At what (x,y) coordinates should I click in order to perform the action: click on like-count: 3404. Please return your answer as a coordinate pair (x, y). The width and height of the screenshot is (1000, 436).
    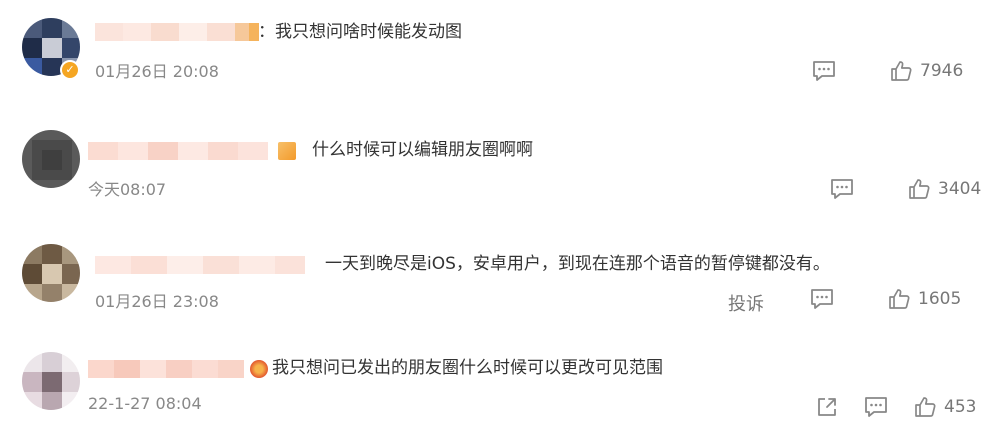
    Looking at the image, I should click on (960, 189).